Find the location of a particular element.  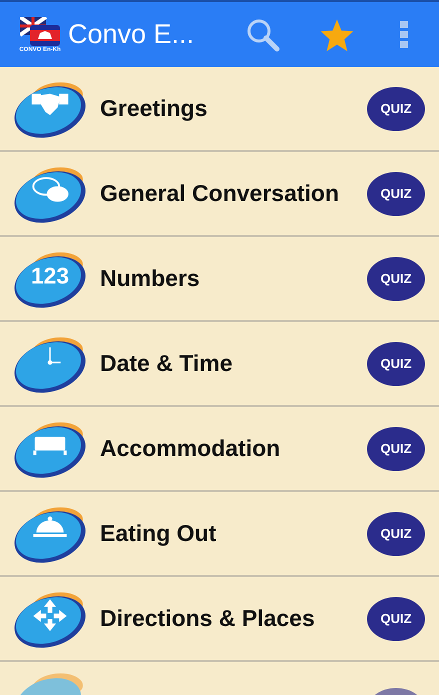

category-label: Directions & Places is located at coordinates (207, 619).